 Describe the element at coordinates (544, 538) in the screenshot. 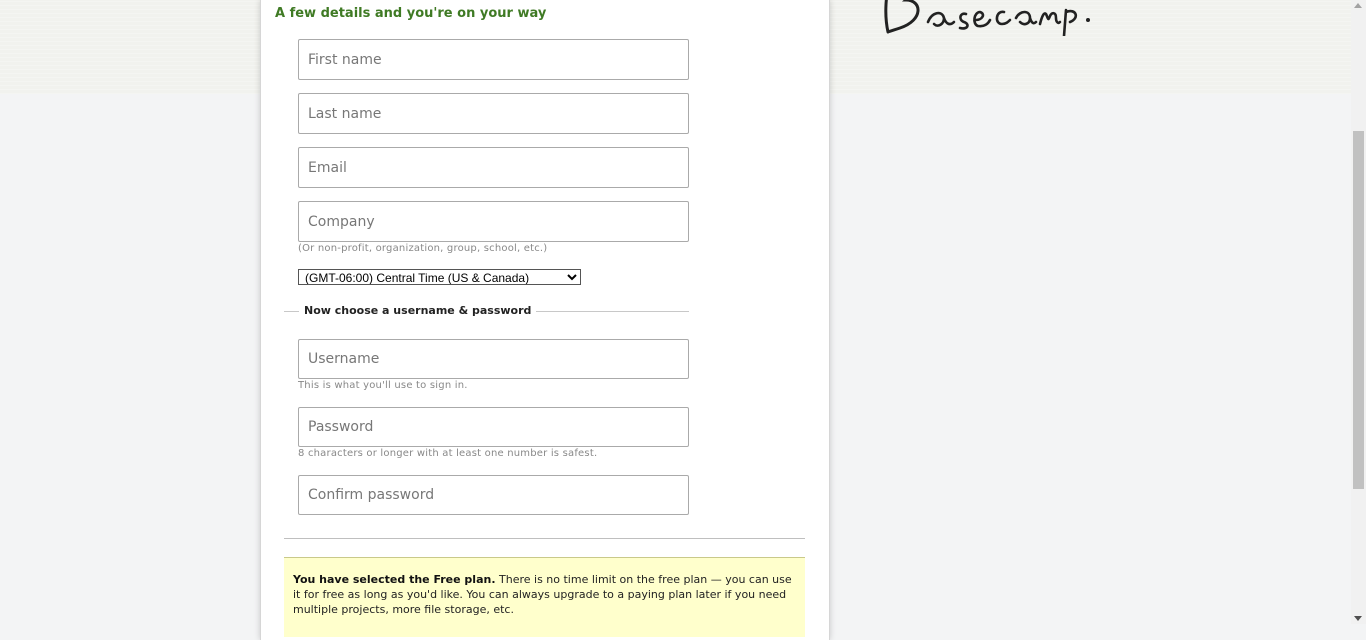

I see `form-divider` at that location.